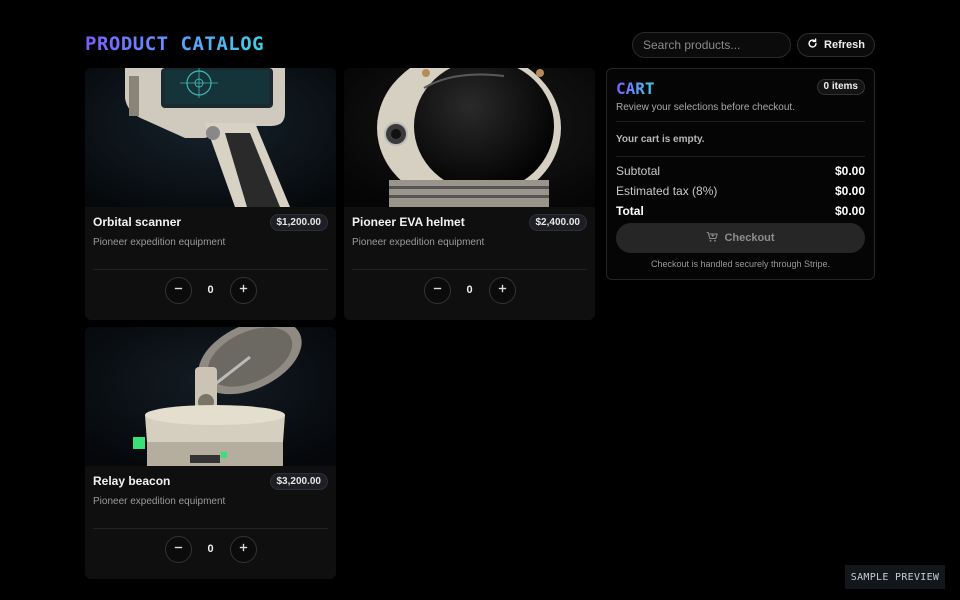 This screenshot has width=960, height=600. I want to click on sample-preview-badge: SAMPLE PREVIEW, so click(895, 577).